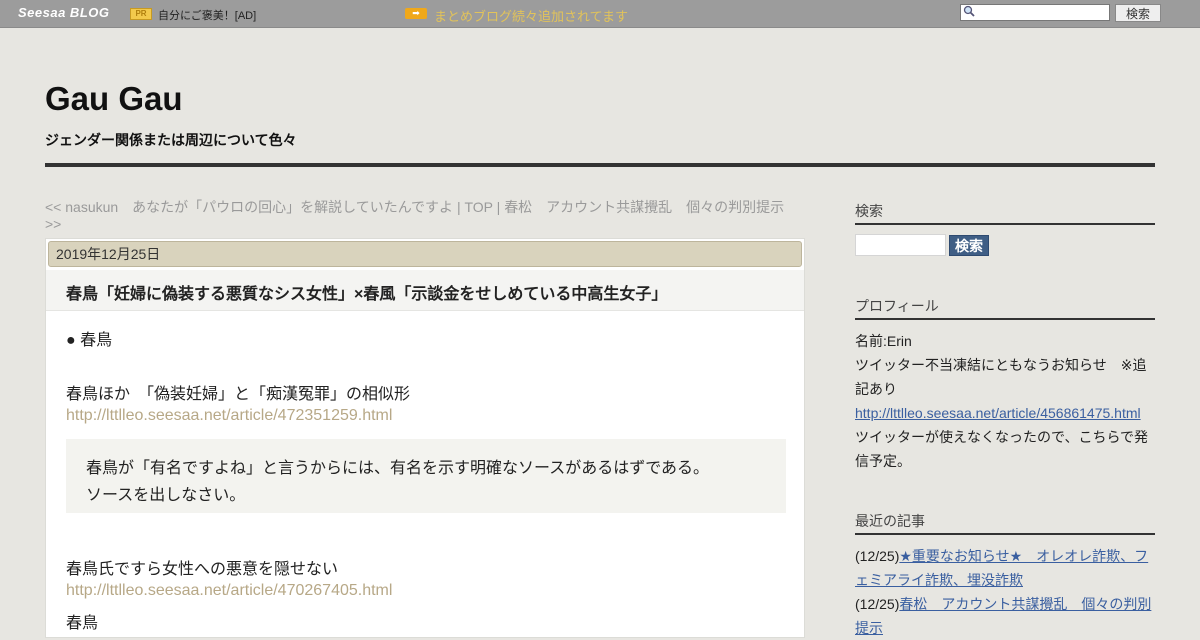  I want to click on prev-article-link: << nasukun あなたが「パウロの回心」を解説していたんですよ, so click(249, 207).